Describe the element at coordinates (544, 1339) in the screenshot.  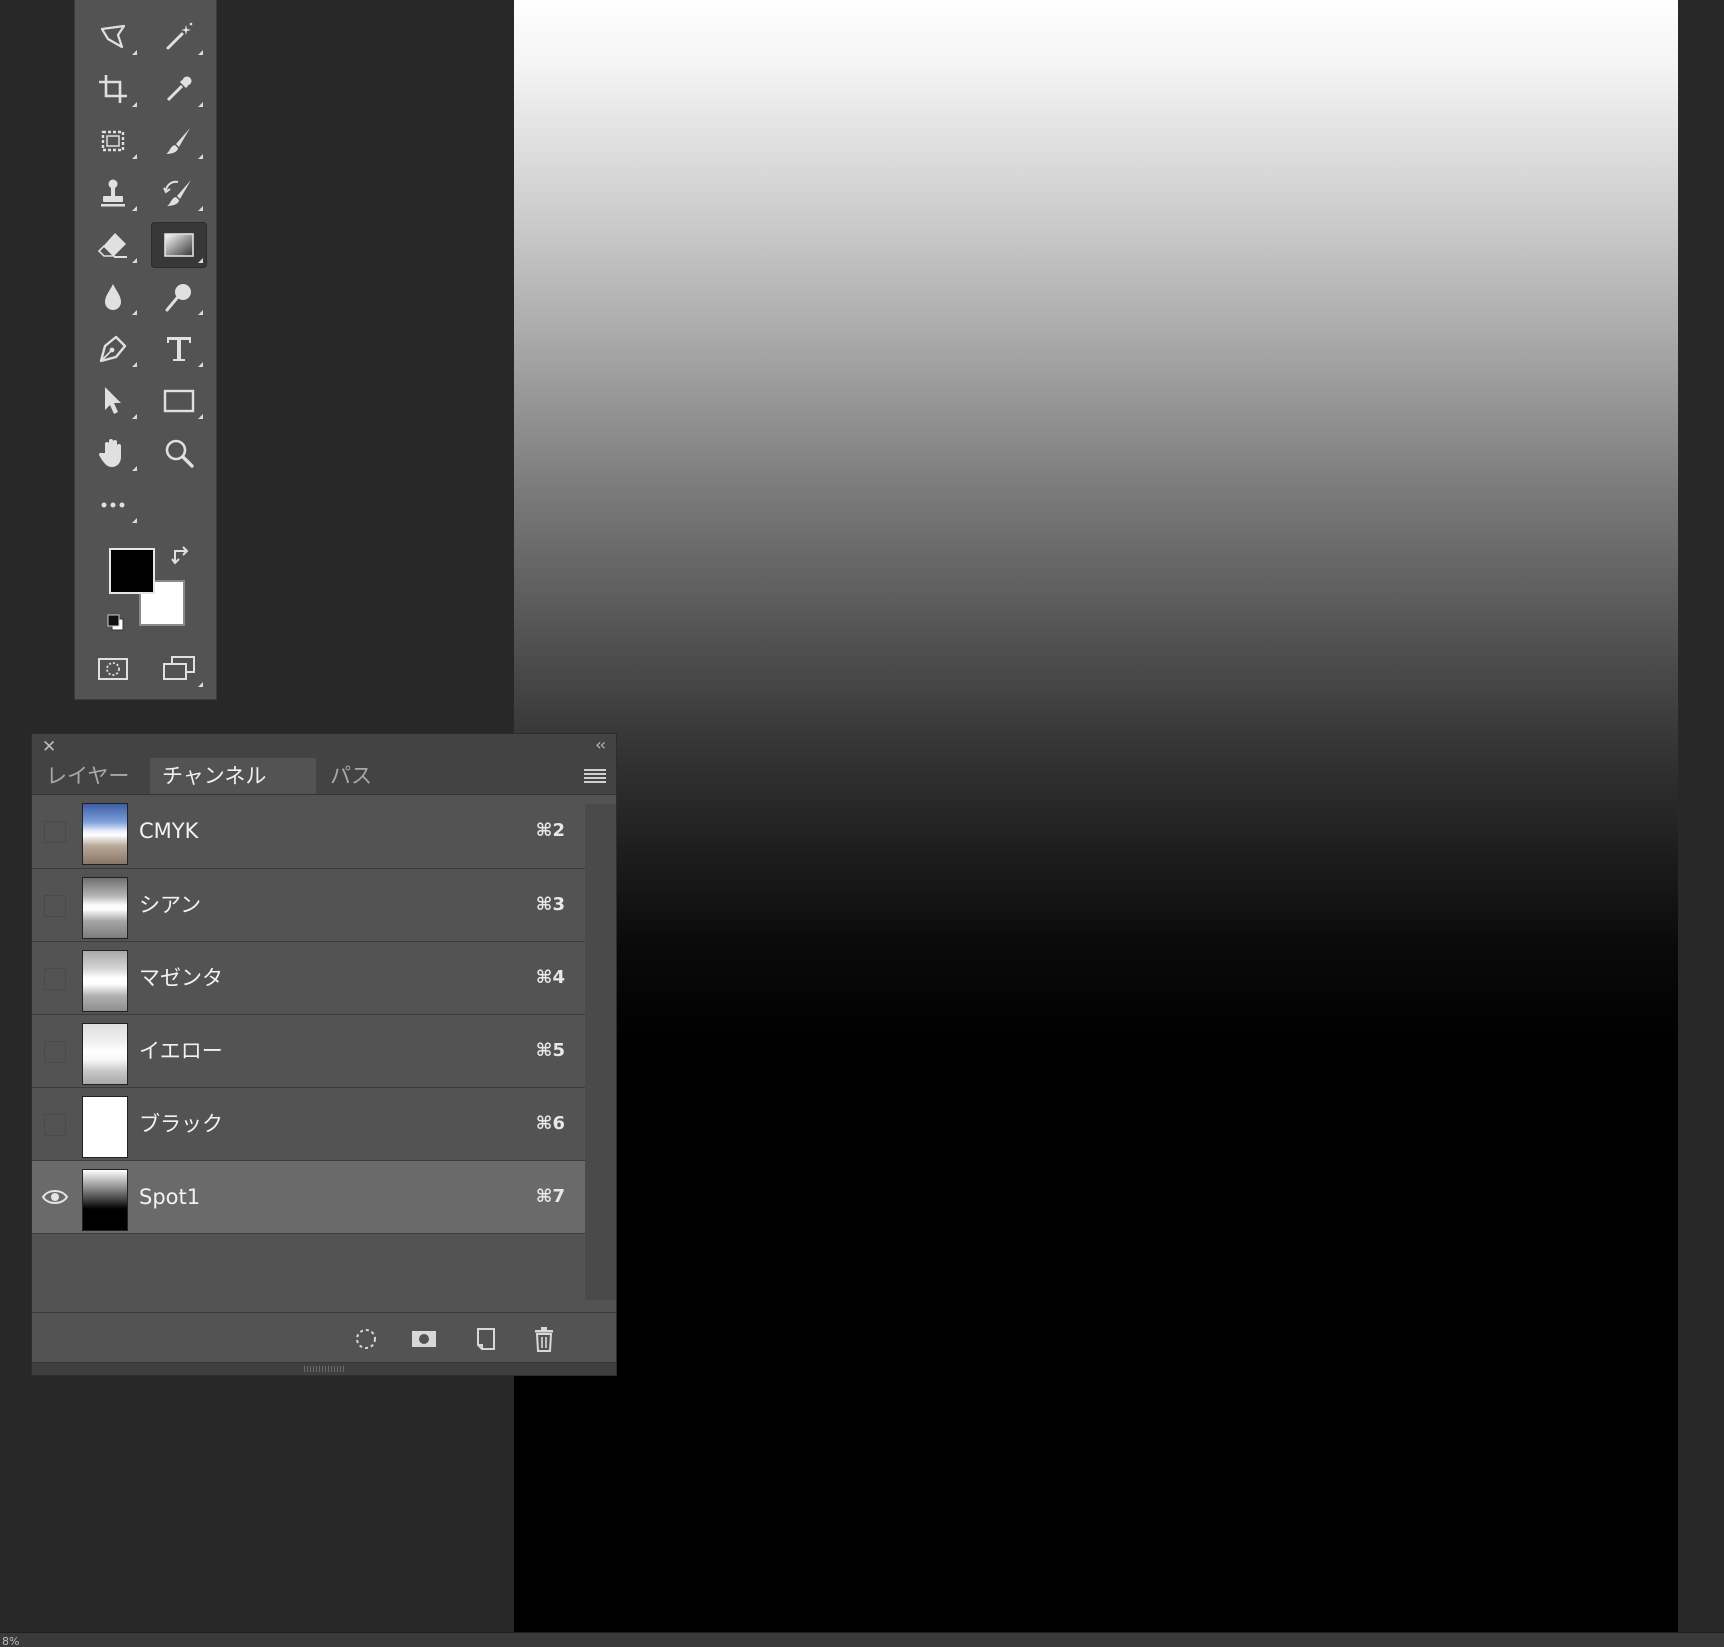
I see `trash-icon` at that location.